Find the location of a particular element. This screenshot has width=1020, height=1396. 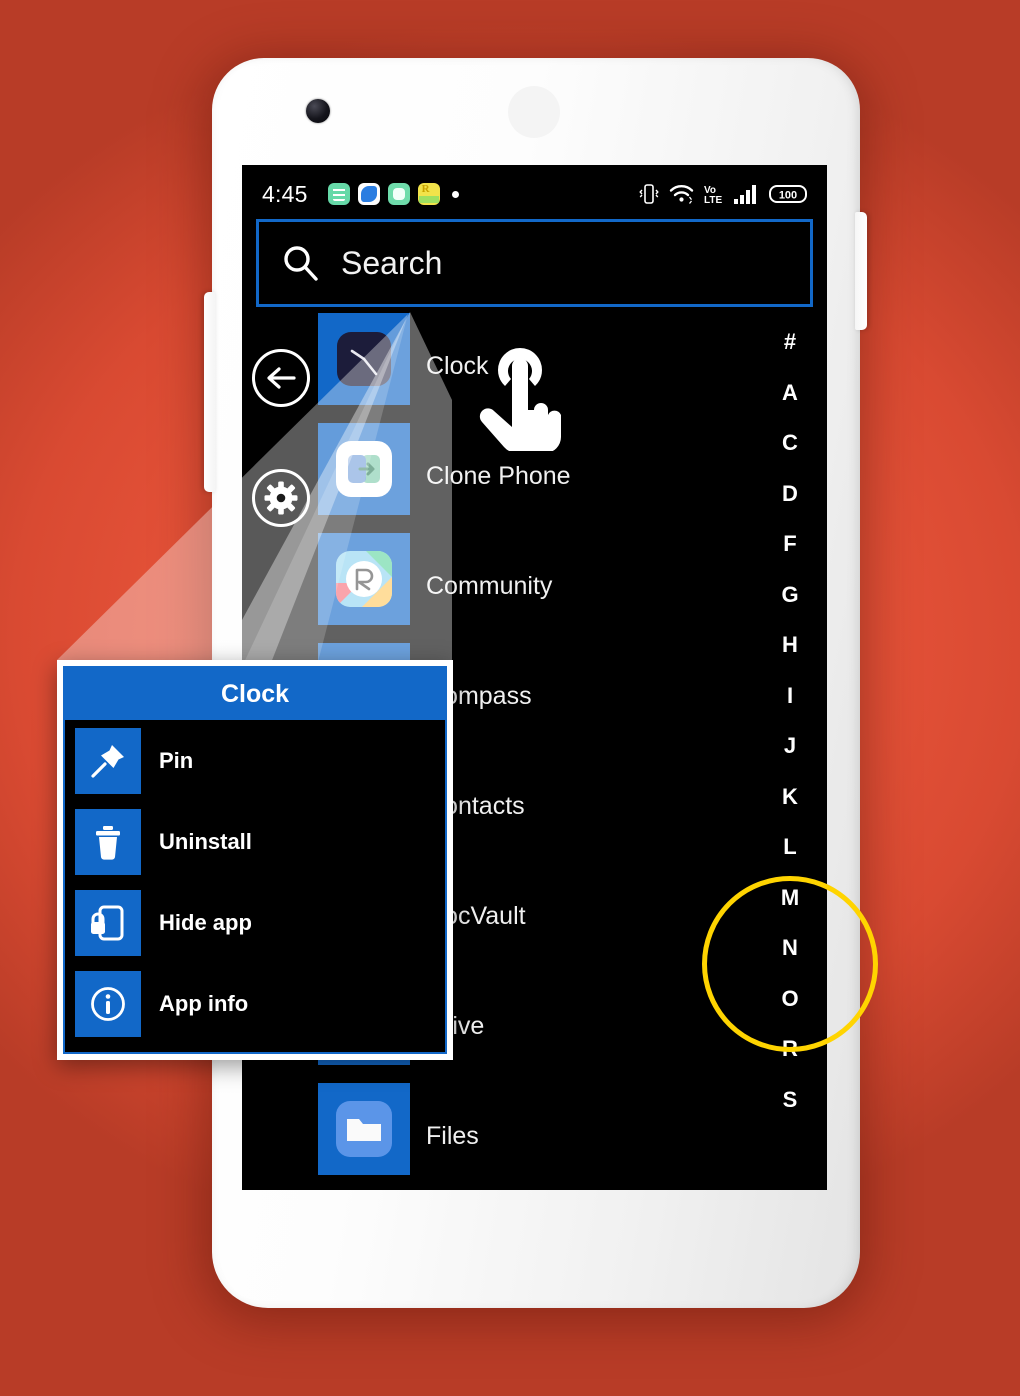

app-name: Clone Phone is located at coordinates (498, 475).